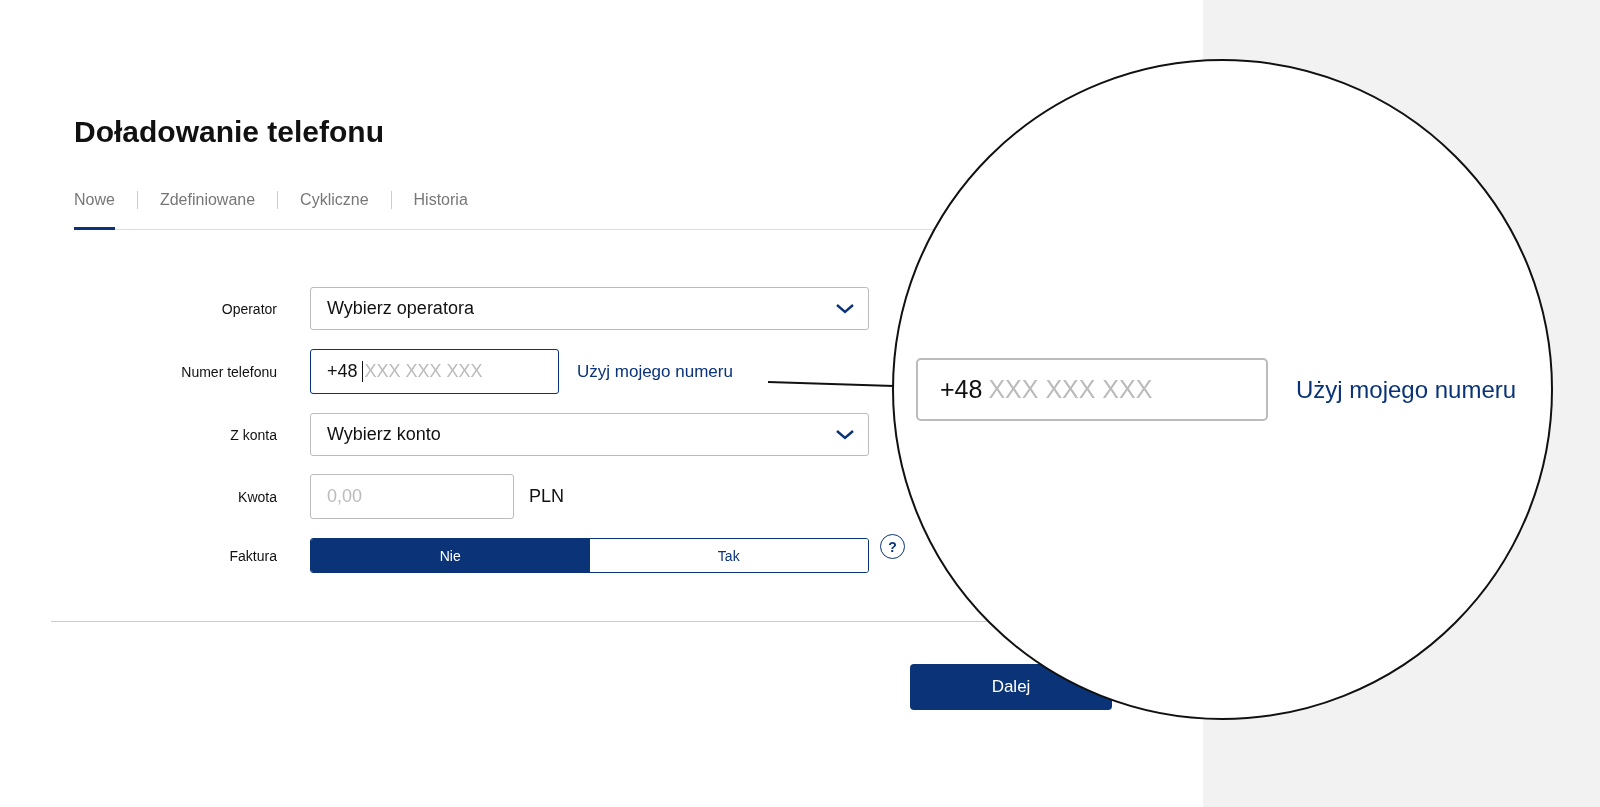  Describe the element at coordinates (248, 308) in the screenshot. I see `field-label: Operator` at that location.